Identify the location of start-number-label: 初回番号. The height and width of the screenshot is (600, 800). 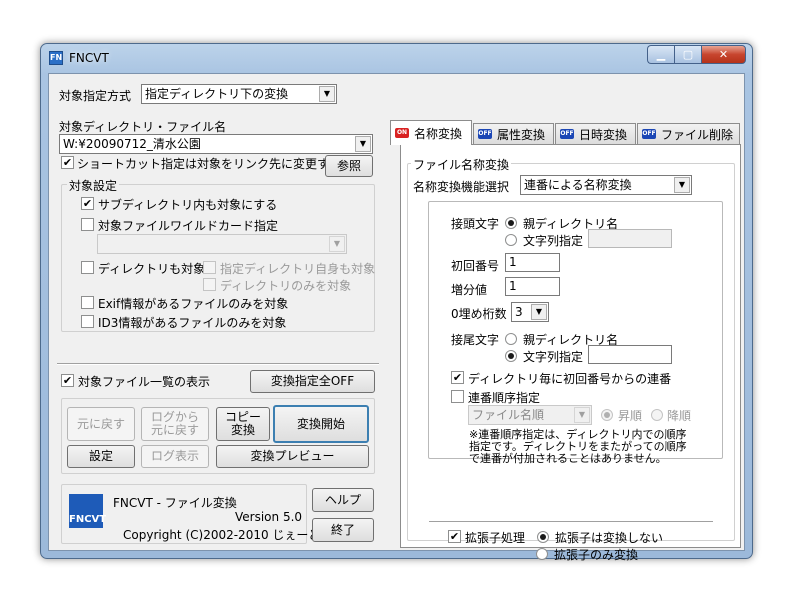
(475, 266).